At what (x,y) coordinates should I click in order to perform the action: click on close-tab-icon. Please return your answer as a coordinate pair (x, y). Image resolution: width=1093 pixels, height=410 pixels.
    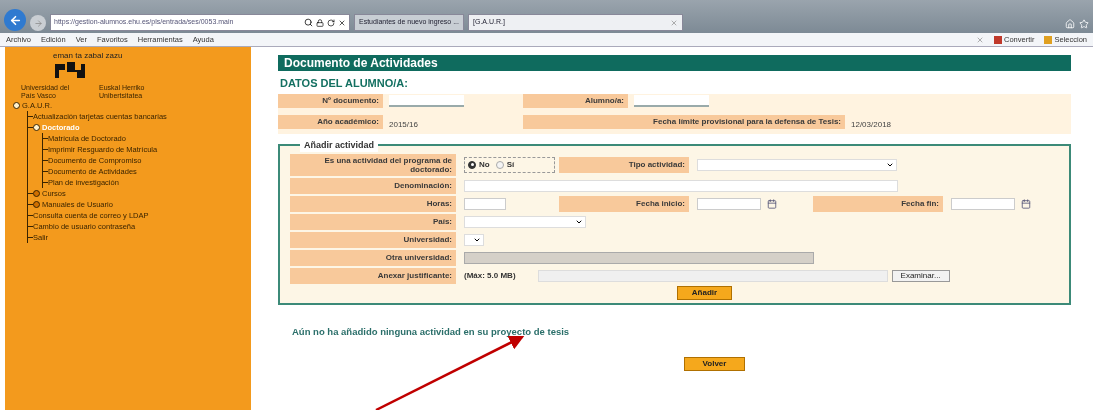
    Looking at the image, I should click on (674, 22).